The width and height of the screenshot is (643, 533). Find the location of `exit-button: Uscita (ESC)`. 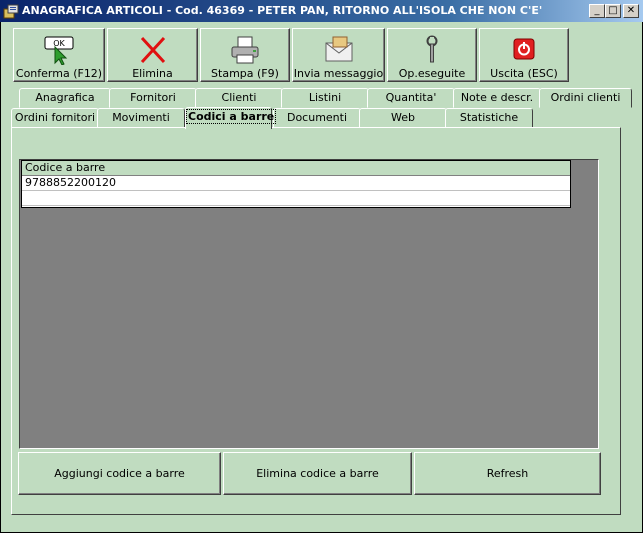

exit-button: Uscita (ESC) is located at coordinates (524, 55).